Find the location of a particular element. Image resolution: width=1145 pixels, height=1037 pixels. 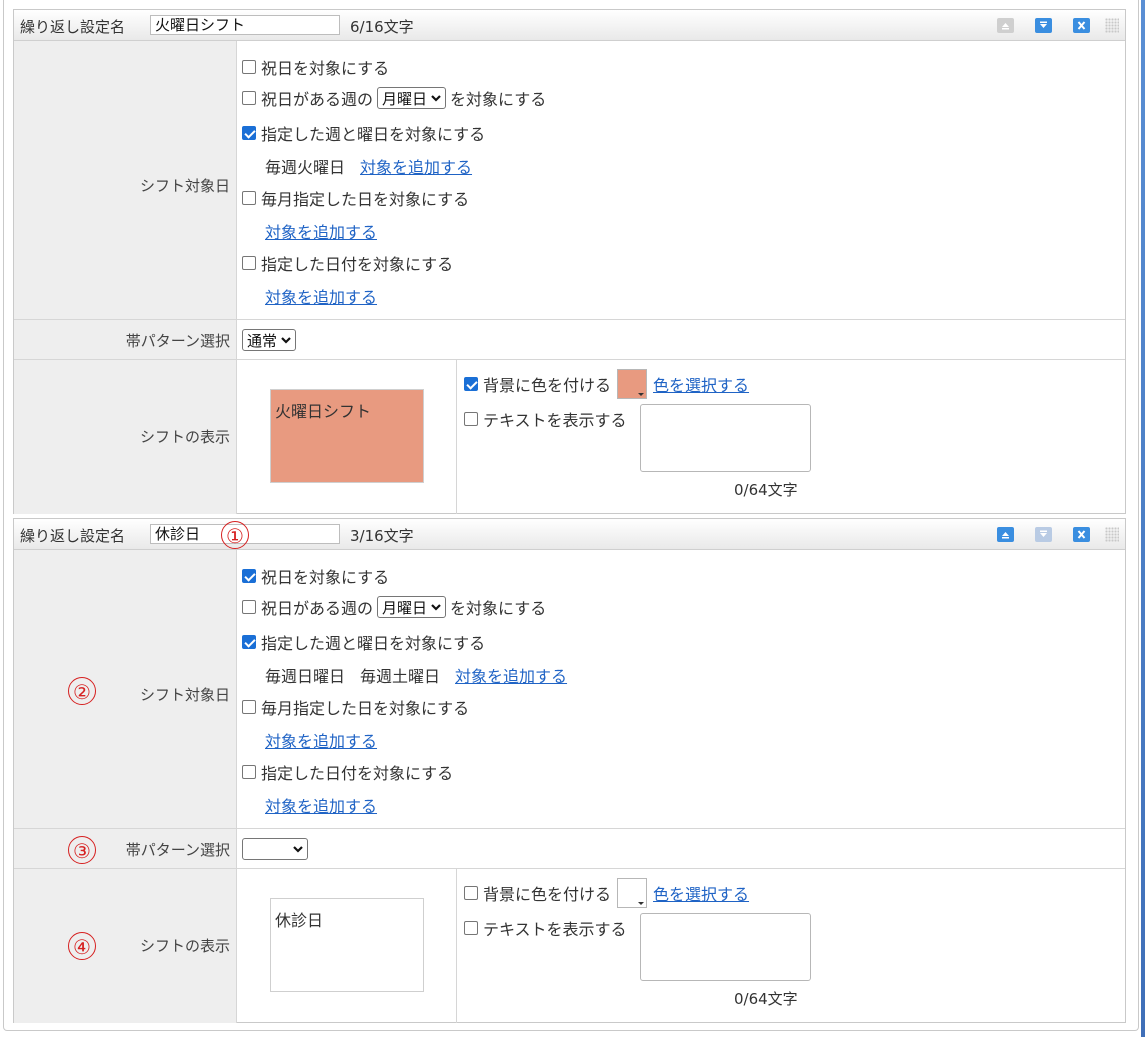

name-char-count: 3/16文字 is located at coordinates (382, 536).